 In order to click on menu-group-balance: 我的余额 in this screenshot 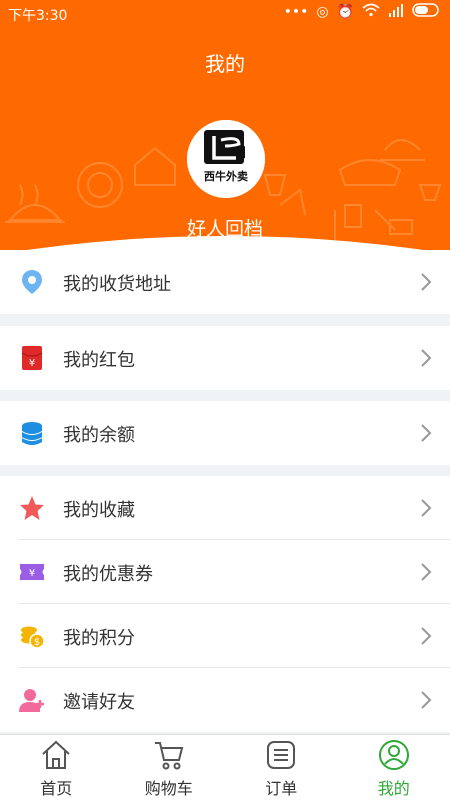, I will do `click(225, 433)`.